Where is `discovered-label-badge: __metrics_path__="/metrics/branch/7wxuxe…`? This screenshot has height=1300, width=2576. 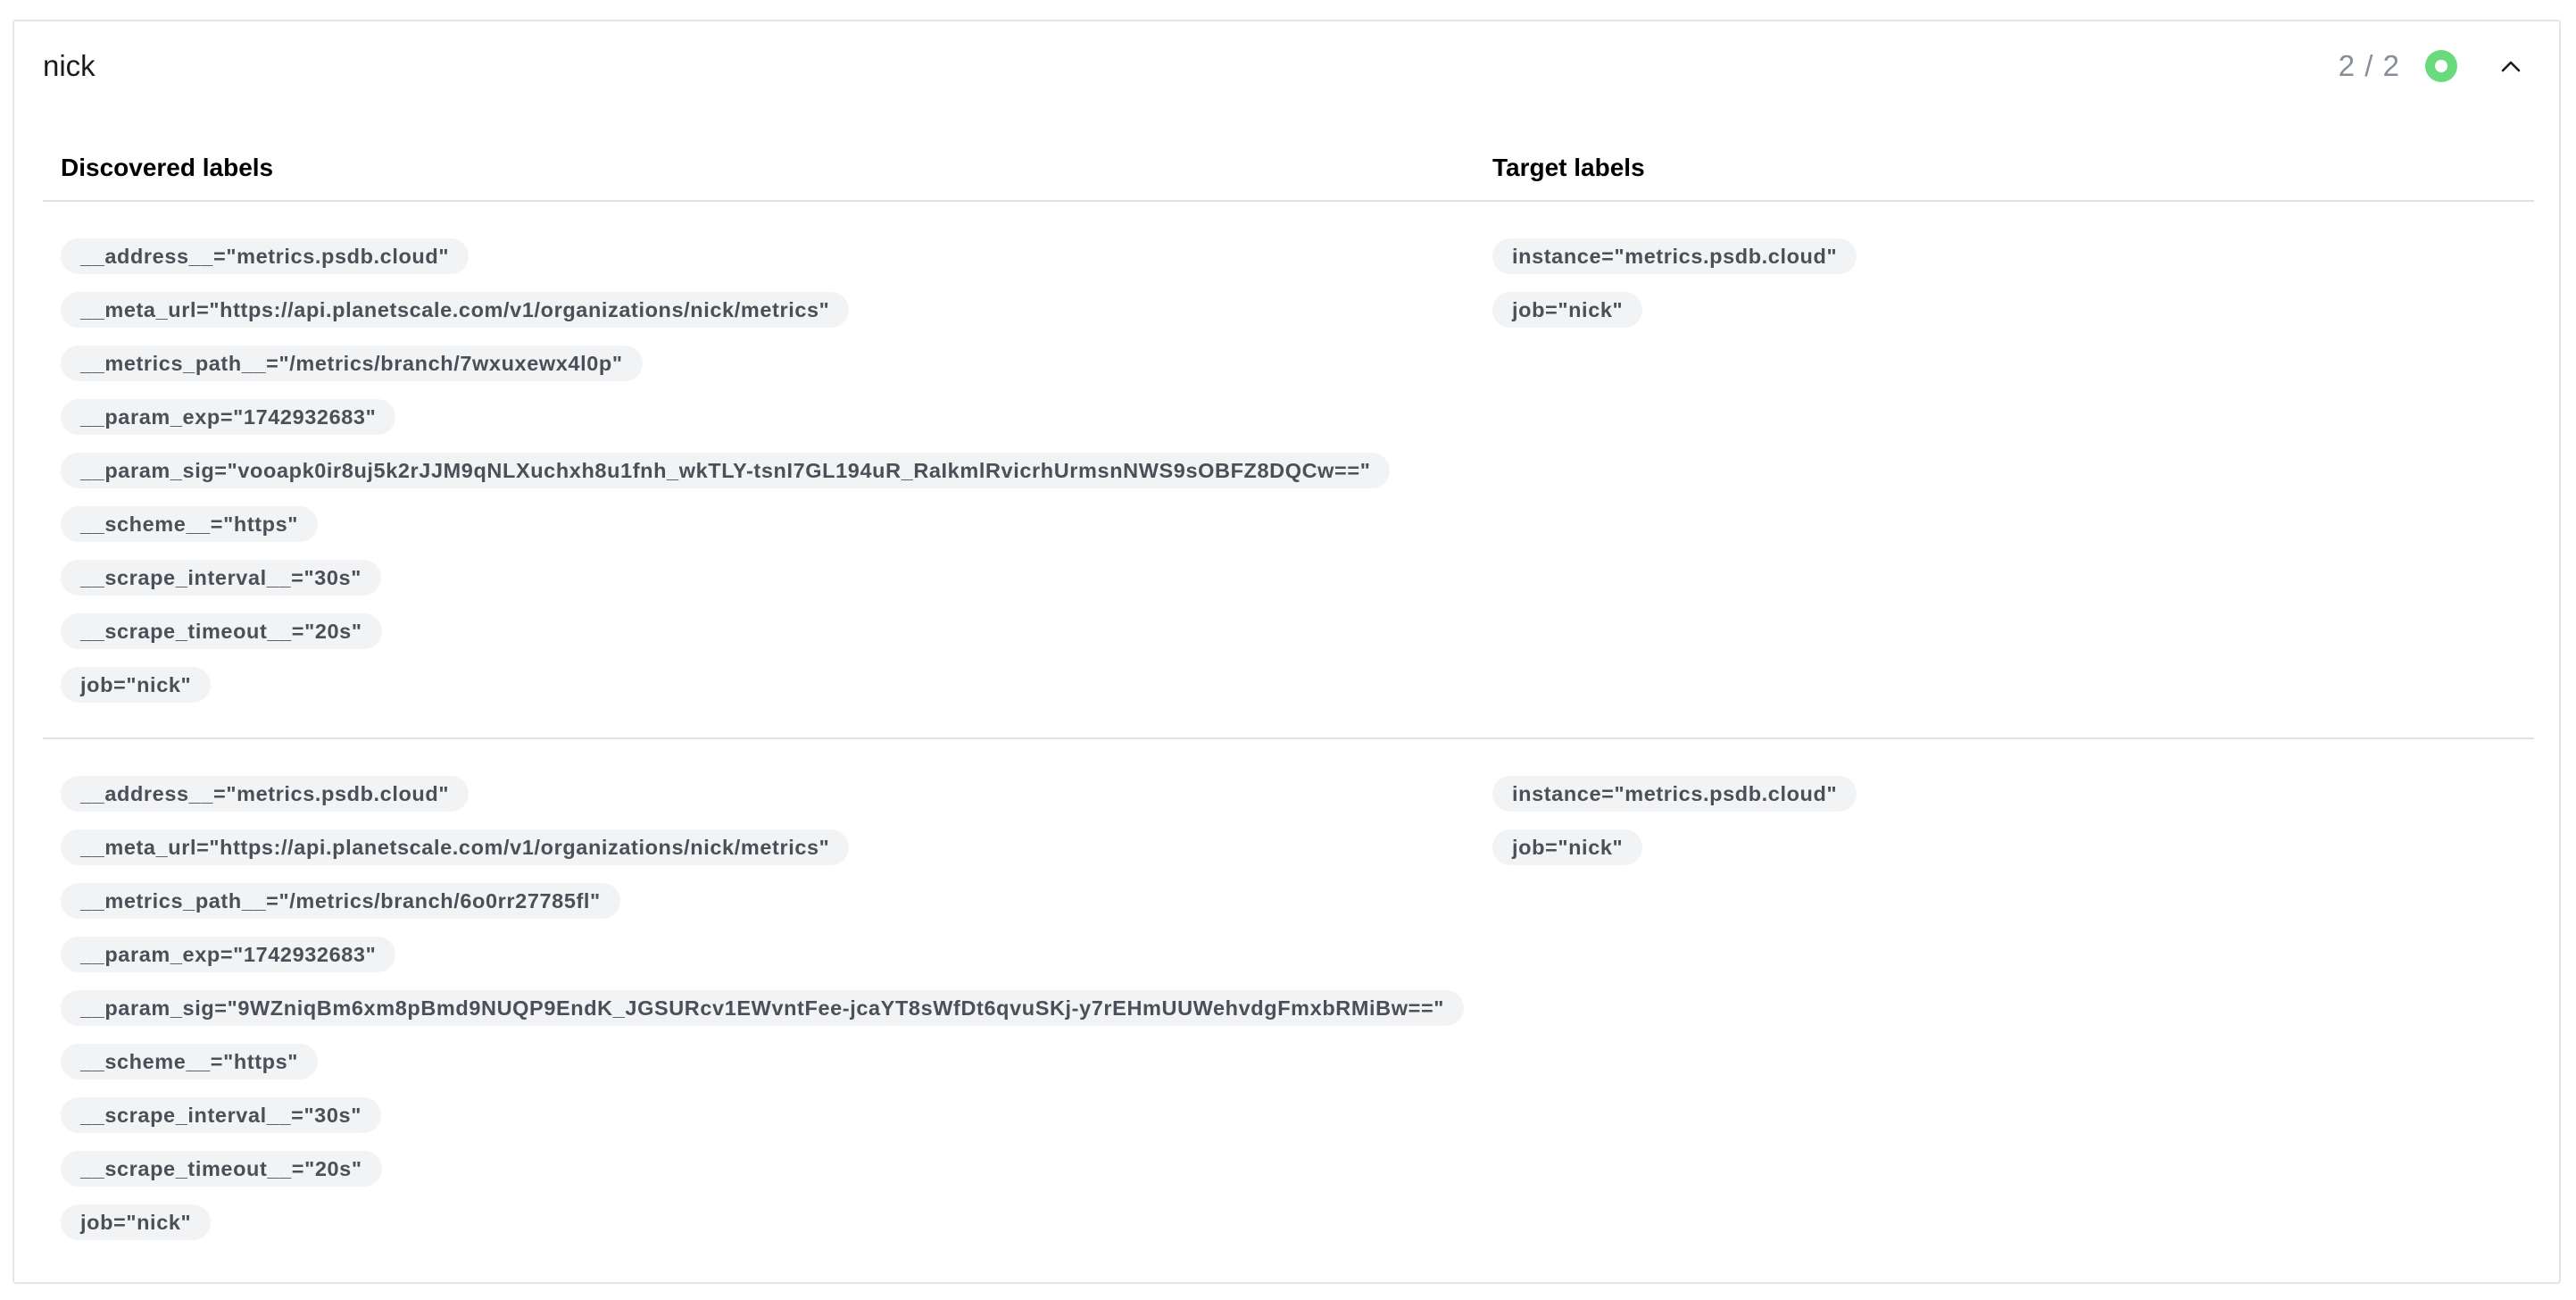 discovered-label-badge: __metrics_path__="/metrics/branch/7wxuxe… is located at coordinates (352, 364).